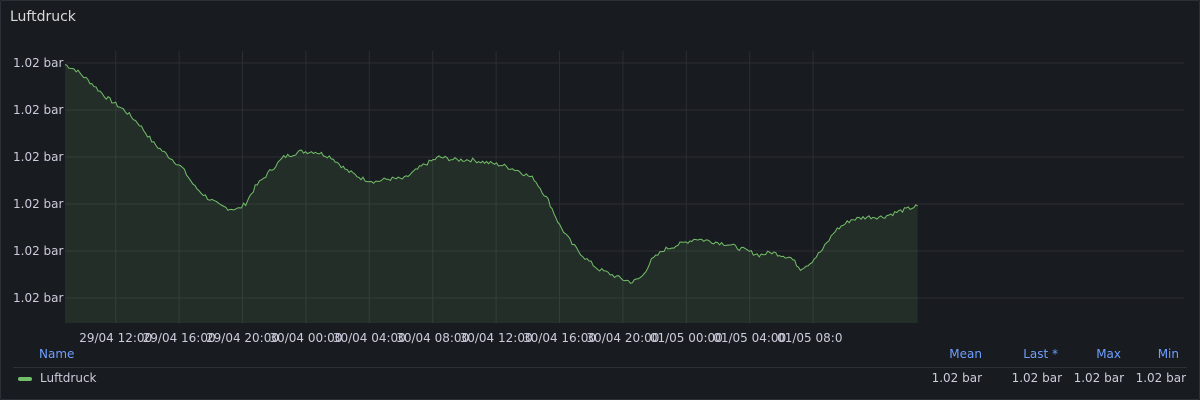 Image resolution: width=1200 pixels, height=400 pixels. I want to click on x-tick-label: 30/04 08:00, so click(432, 338).